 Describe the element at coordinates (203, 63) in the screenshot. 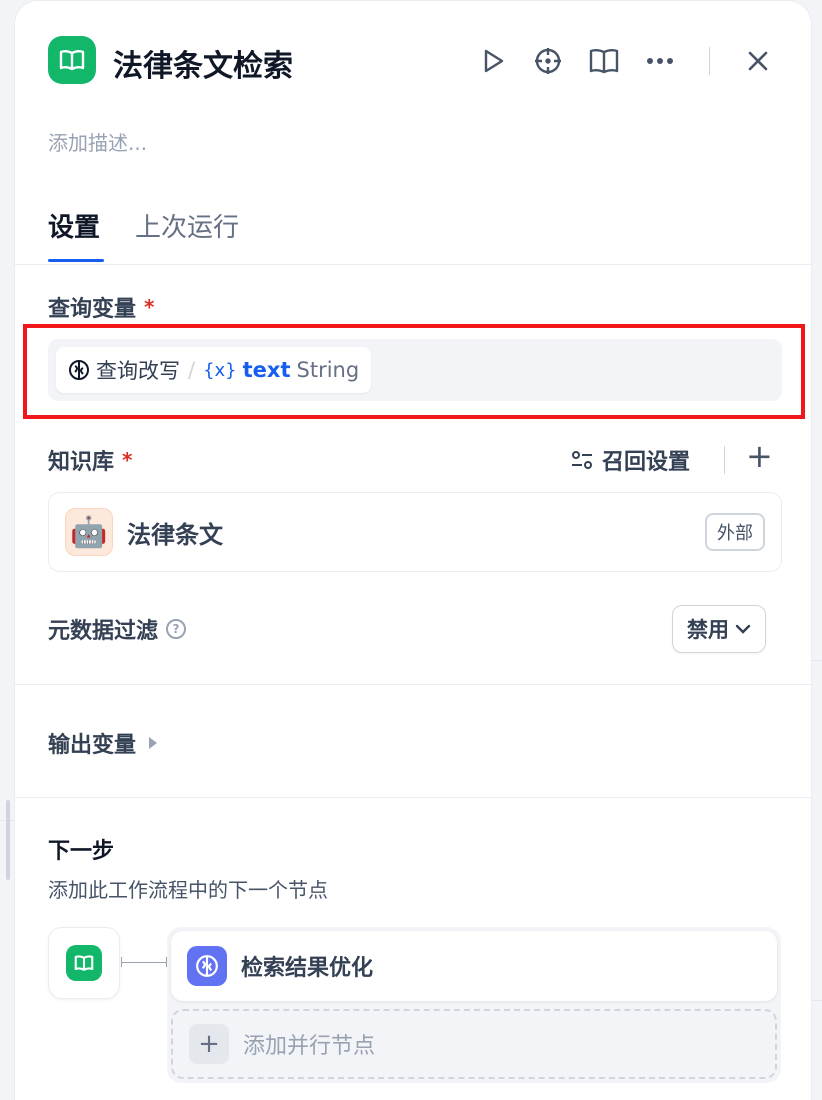

I see `node-title: 法律条文检索` at that location.